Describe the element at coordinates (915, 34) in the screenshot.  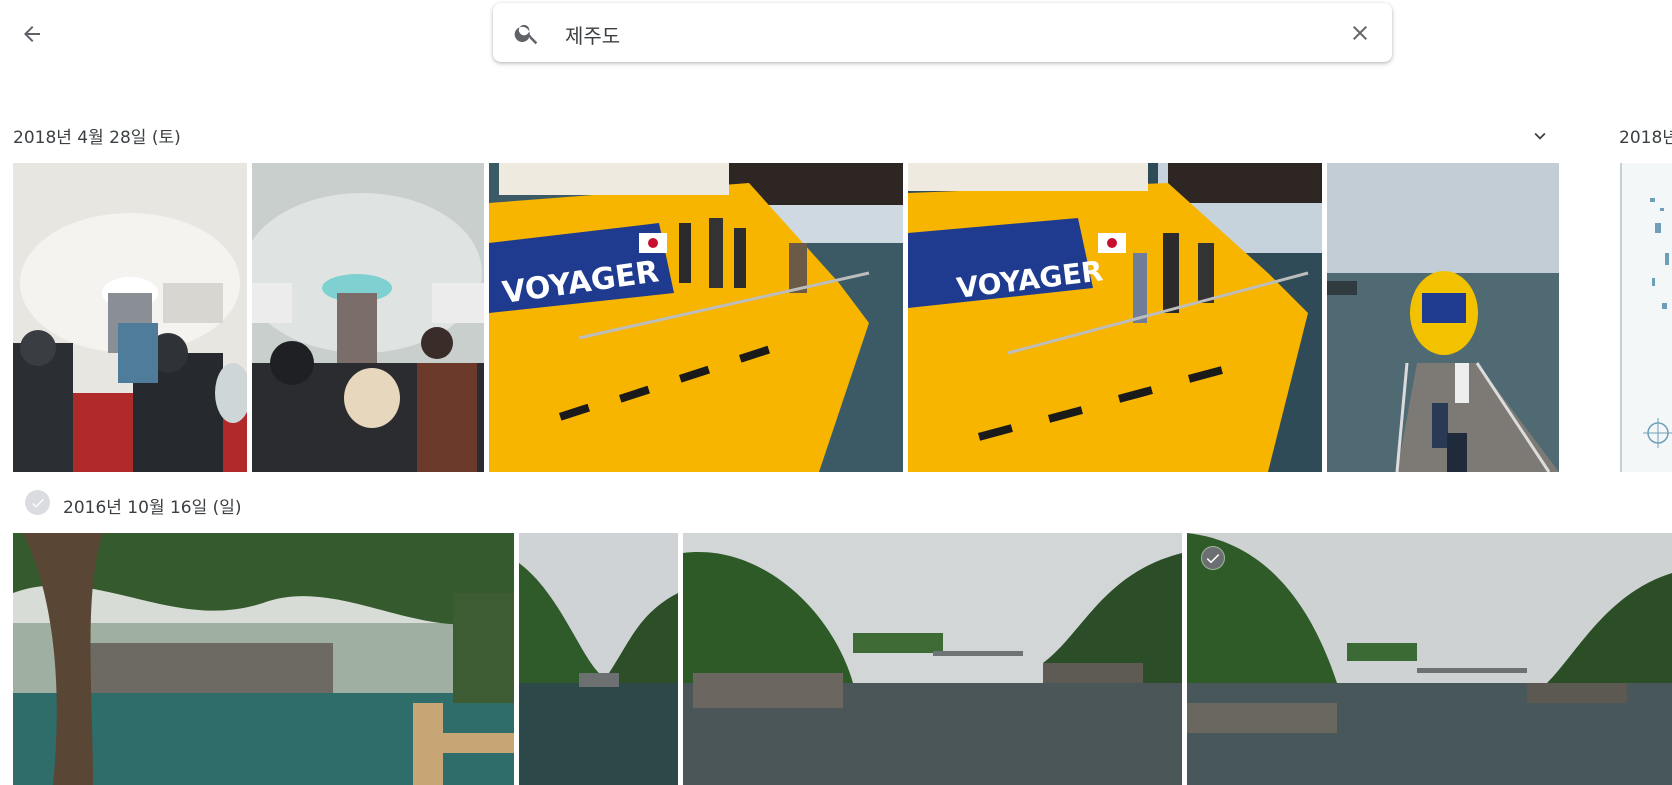
I see `search-input` at that location.